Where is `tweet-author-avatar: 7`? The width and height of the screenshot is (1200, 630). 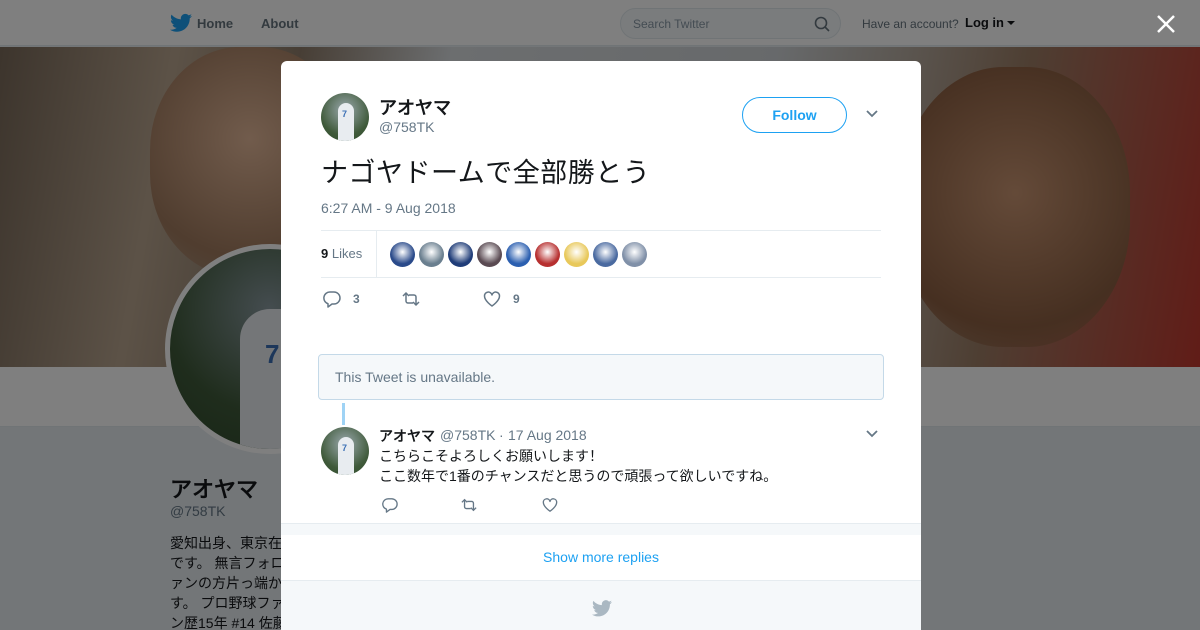 tweet-author-avatar: 7 is located at coordinates (345, 117).